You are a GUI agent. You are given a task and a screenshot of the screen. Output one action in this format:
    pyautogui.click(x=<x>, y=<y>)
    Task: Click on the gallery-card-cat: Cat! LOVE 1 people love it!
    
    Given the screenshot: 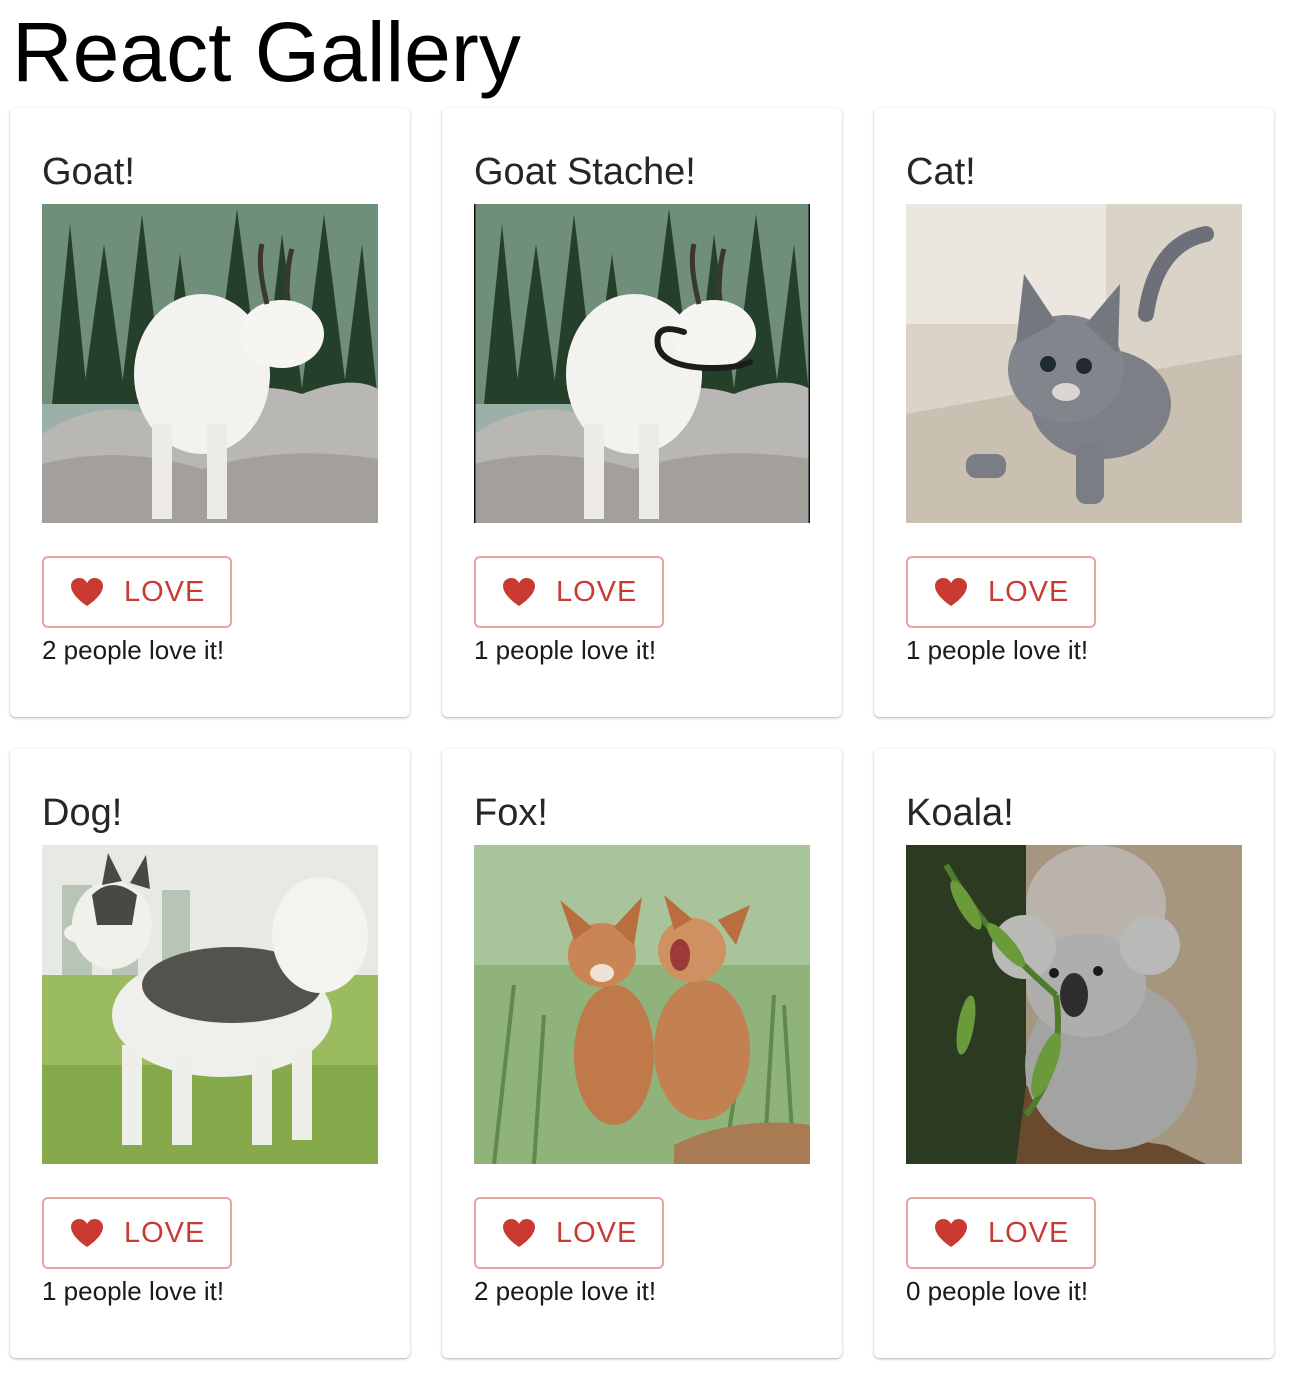 What is the action you would take?
    pyautogui.click(x=1074, y=412)
    